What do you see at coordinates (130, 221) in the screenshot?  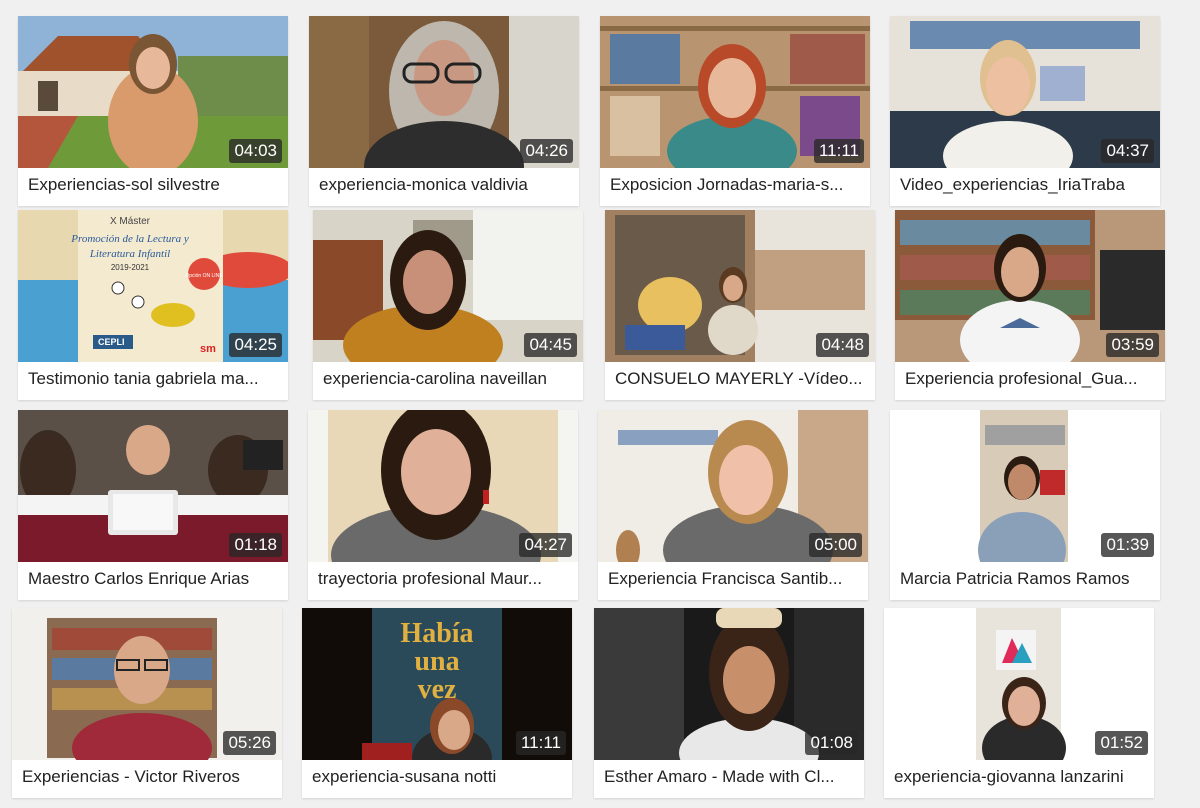 I see `thumb-text: X Máster` at bounding box center [130, 221].